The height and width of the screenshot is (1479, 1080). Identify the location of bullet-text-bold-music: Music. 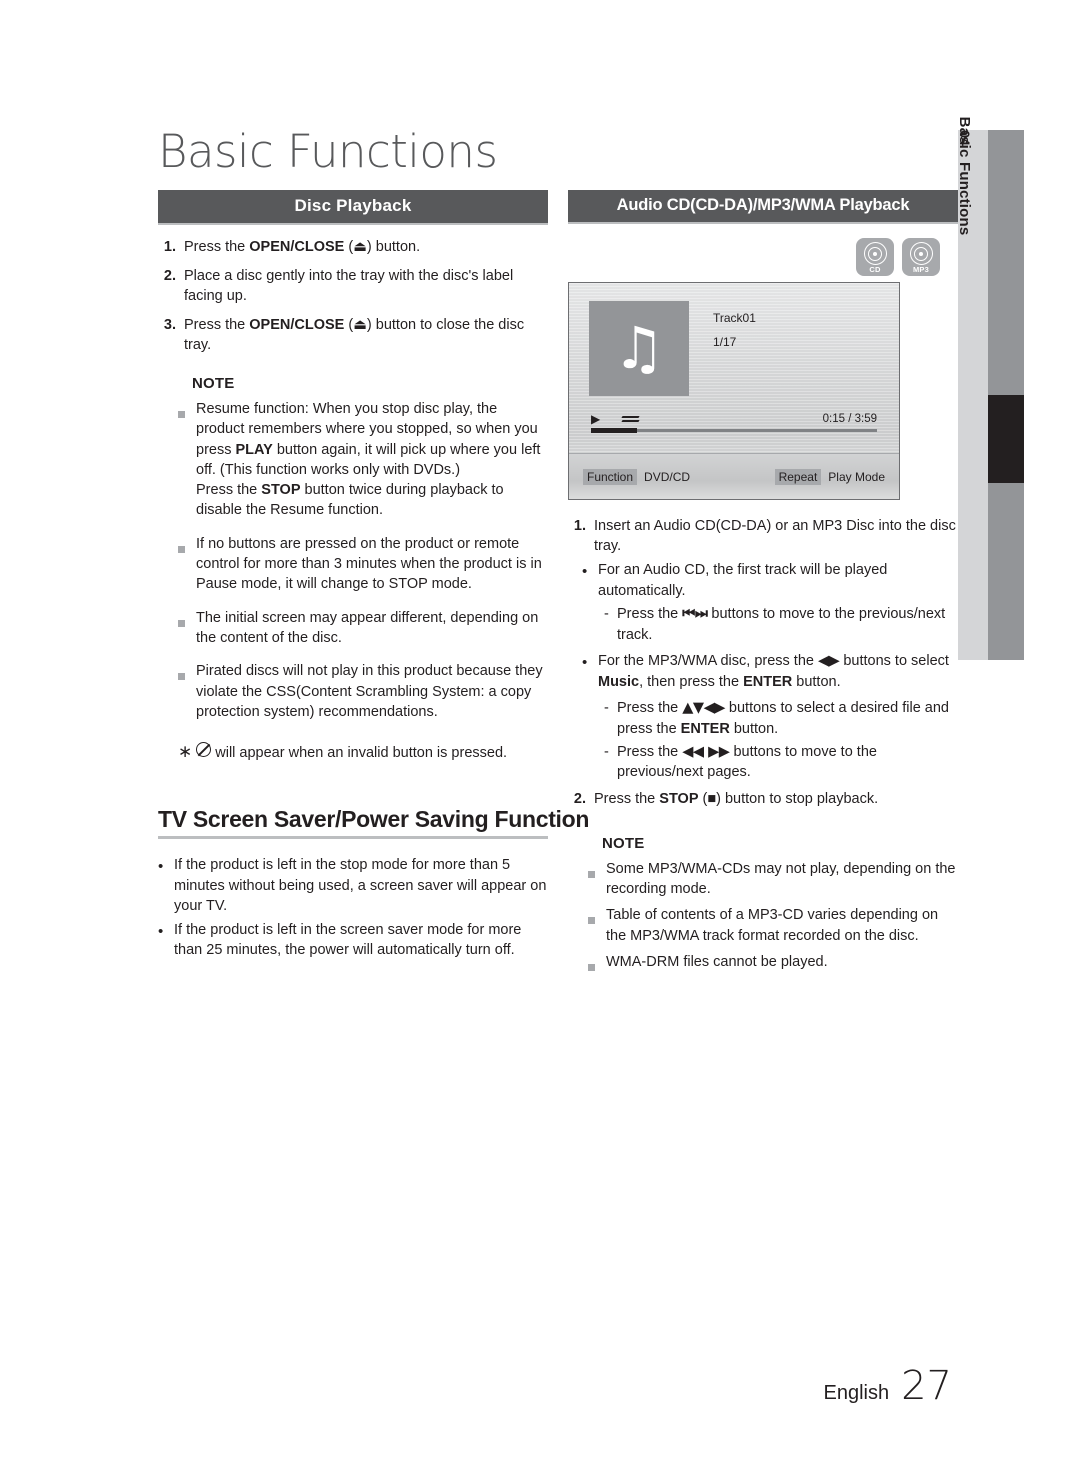
(619, 681).